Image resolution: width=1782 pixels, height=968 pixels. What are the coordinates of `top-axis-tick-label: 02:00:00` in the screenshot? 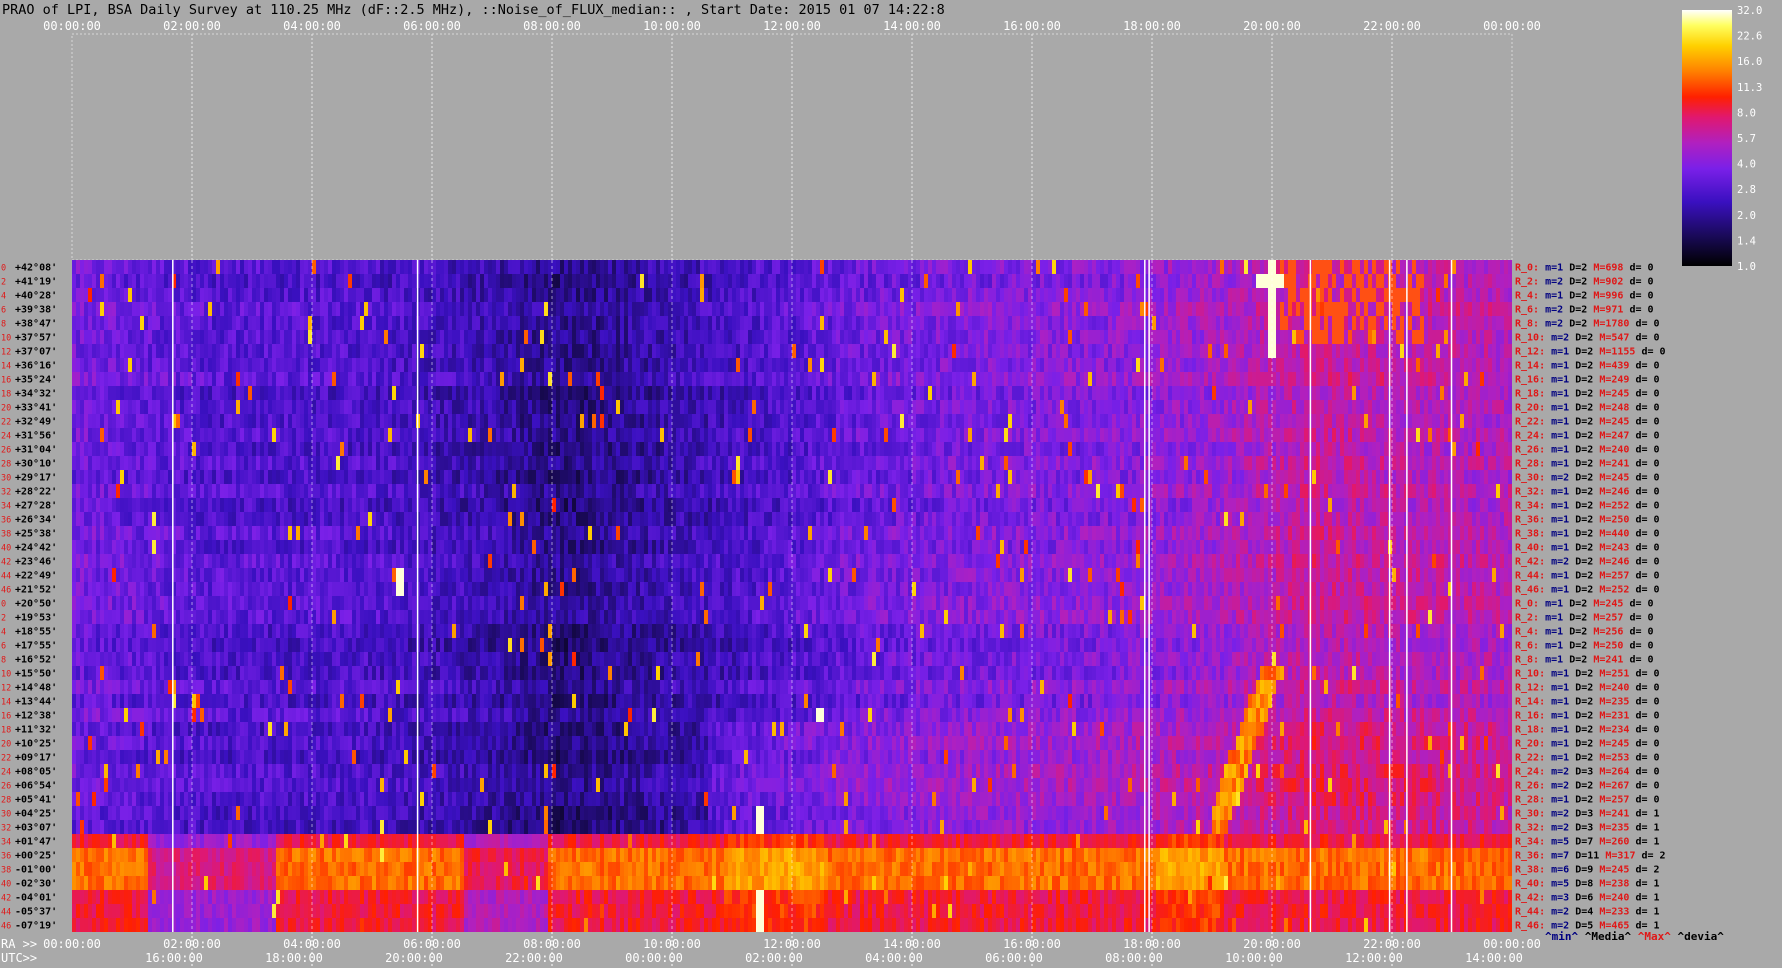 It's located at (192, 26).